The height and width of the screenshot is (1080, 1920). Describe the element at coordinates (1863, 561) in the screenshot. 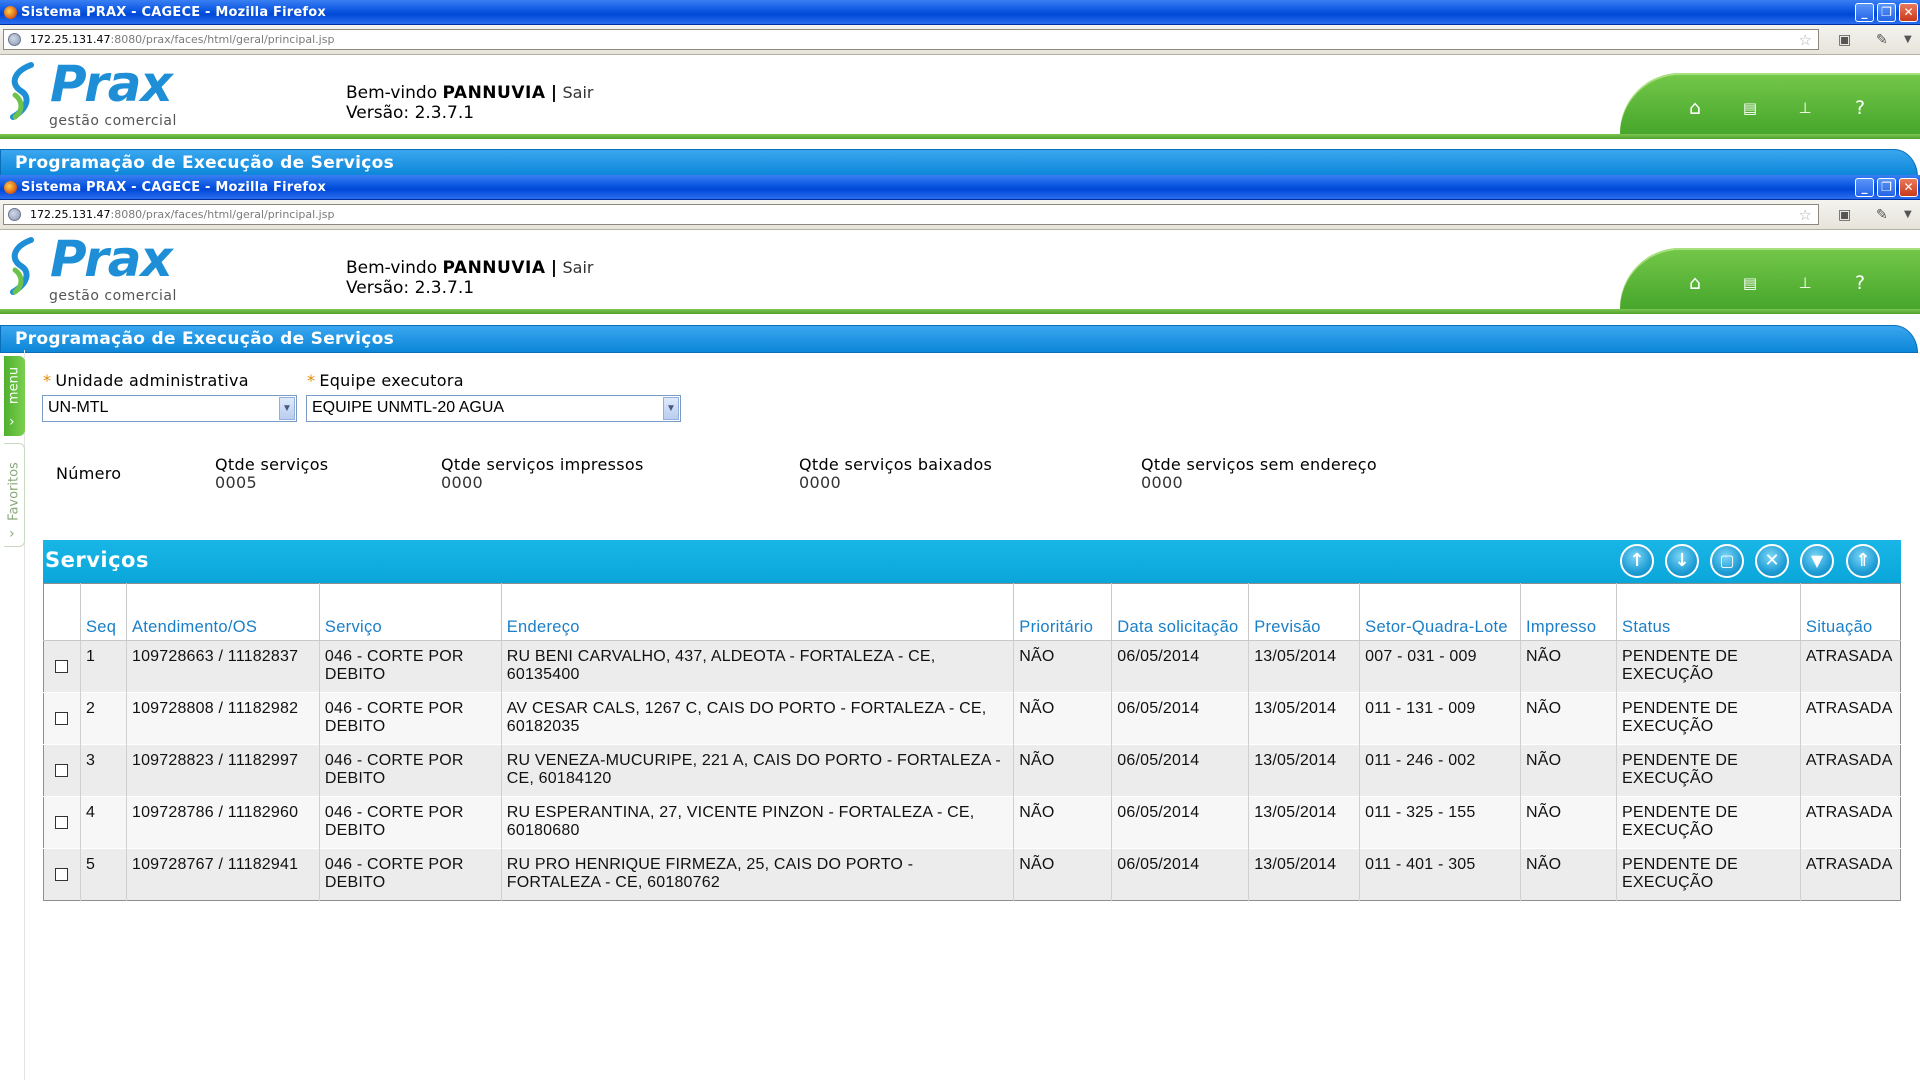

I see `collapse-icon: ⇑` at that location.